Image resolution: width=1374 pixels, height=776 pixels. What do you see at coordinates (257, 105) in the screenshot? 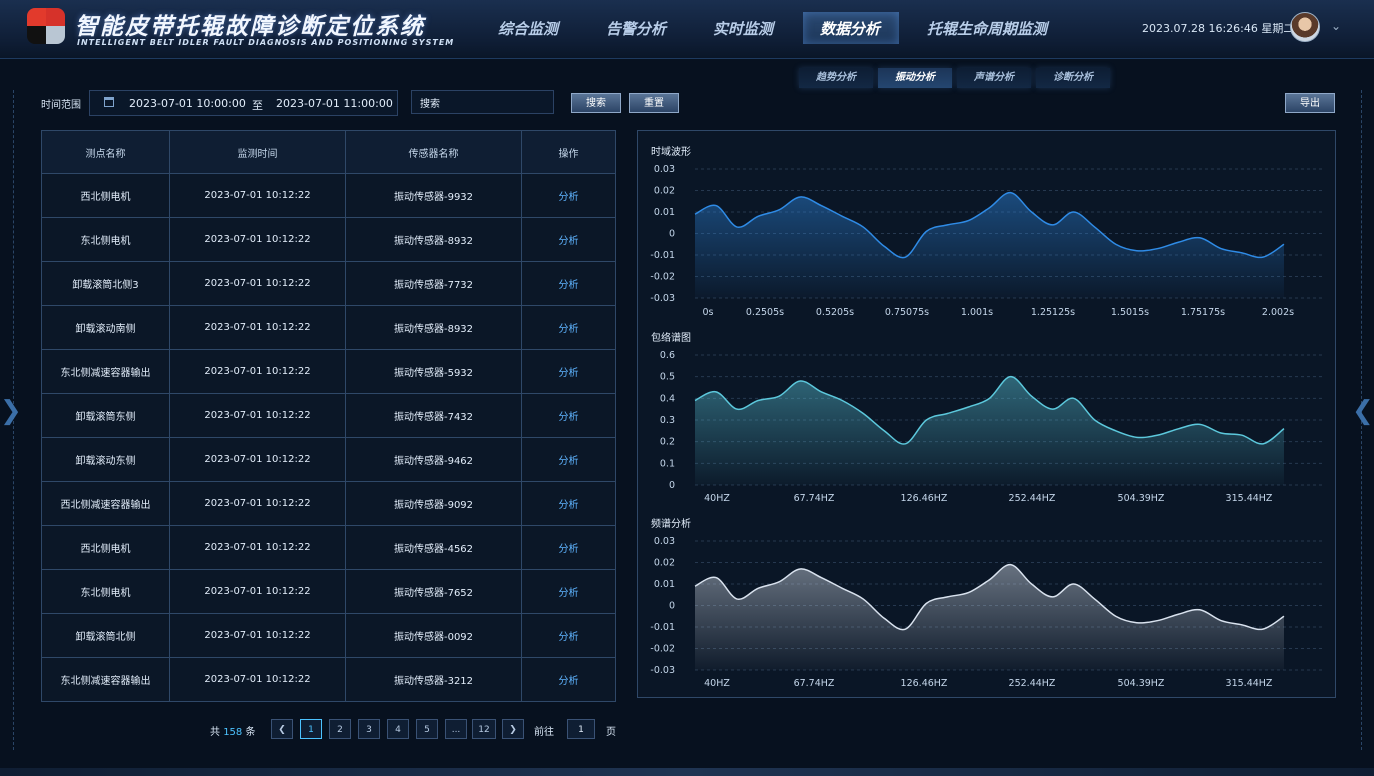
I see `date-range-separator: 至` at bounding box center [257, 105].